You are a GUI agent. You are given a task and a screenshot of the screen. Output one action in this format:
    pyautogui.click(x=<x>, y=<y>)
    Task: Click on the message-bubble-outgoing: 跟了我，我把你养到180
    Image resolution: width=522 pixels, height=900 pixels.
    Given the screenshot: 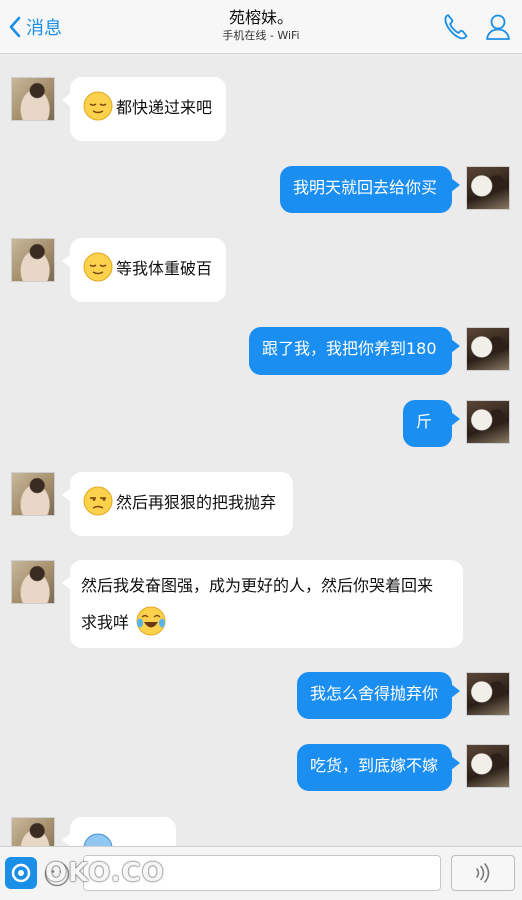 What is the action you would take?
    pyautogui.click(x=354, y=351)
    